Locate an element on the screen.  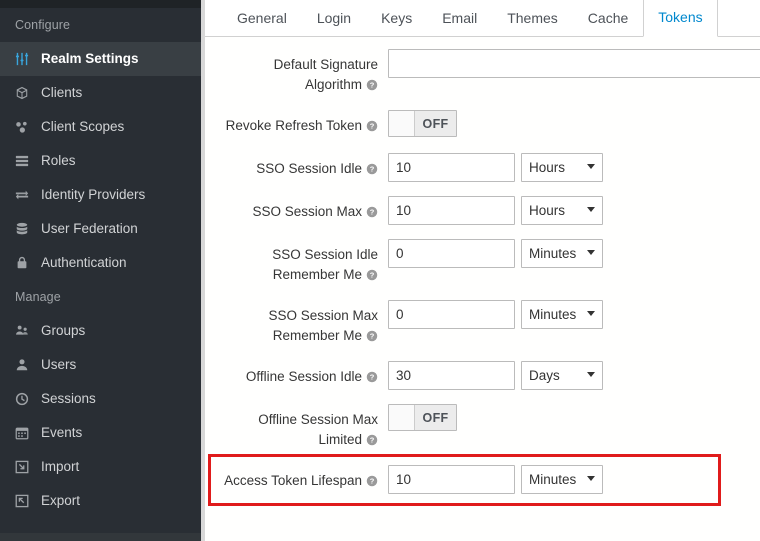
form-row-access-token-lifespan: Access Token Lifespan? MinutesHoursDays is located at coordinates (482, 480).